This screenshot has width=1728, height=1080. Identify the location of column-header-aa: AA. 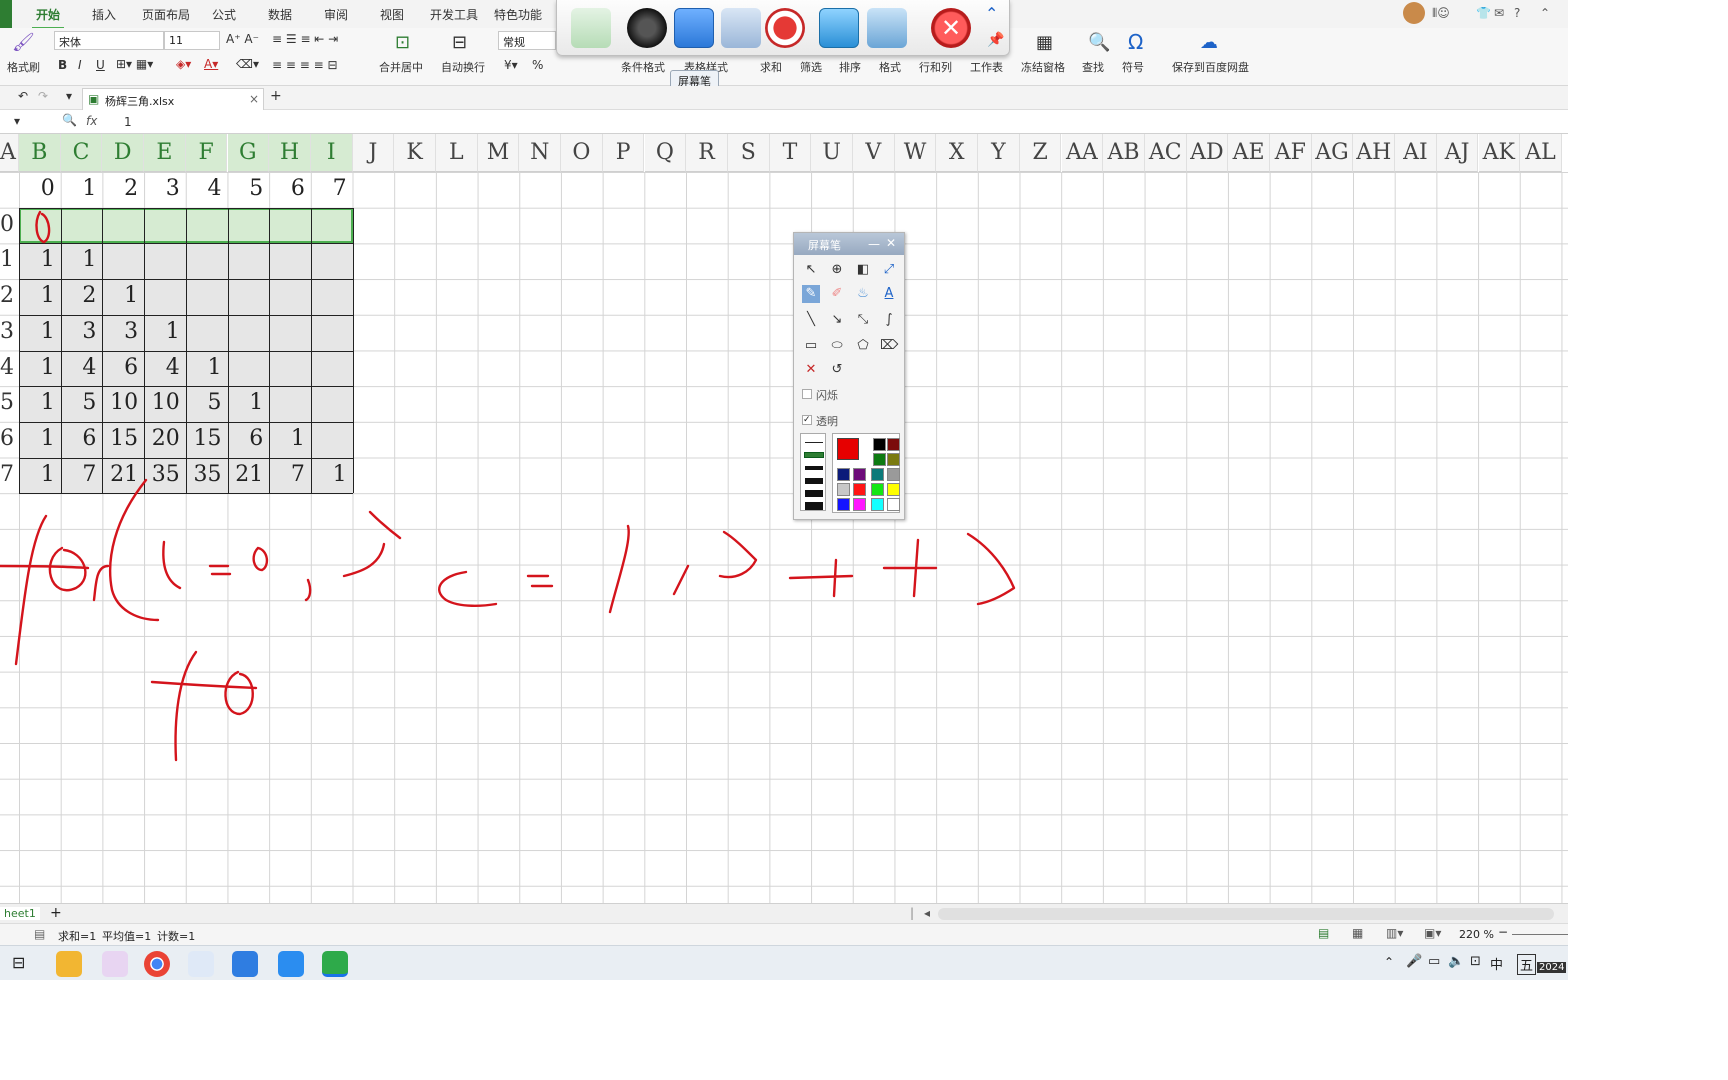
(1082, 153).